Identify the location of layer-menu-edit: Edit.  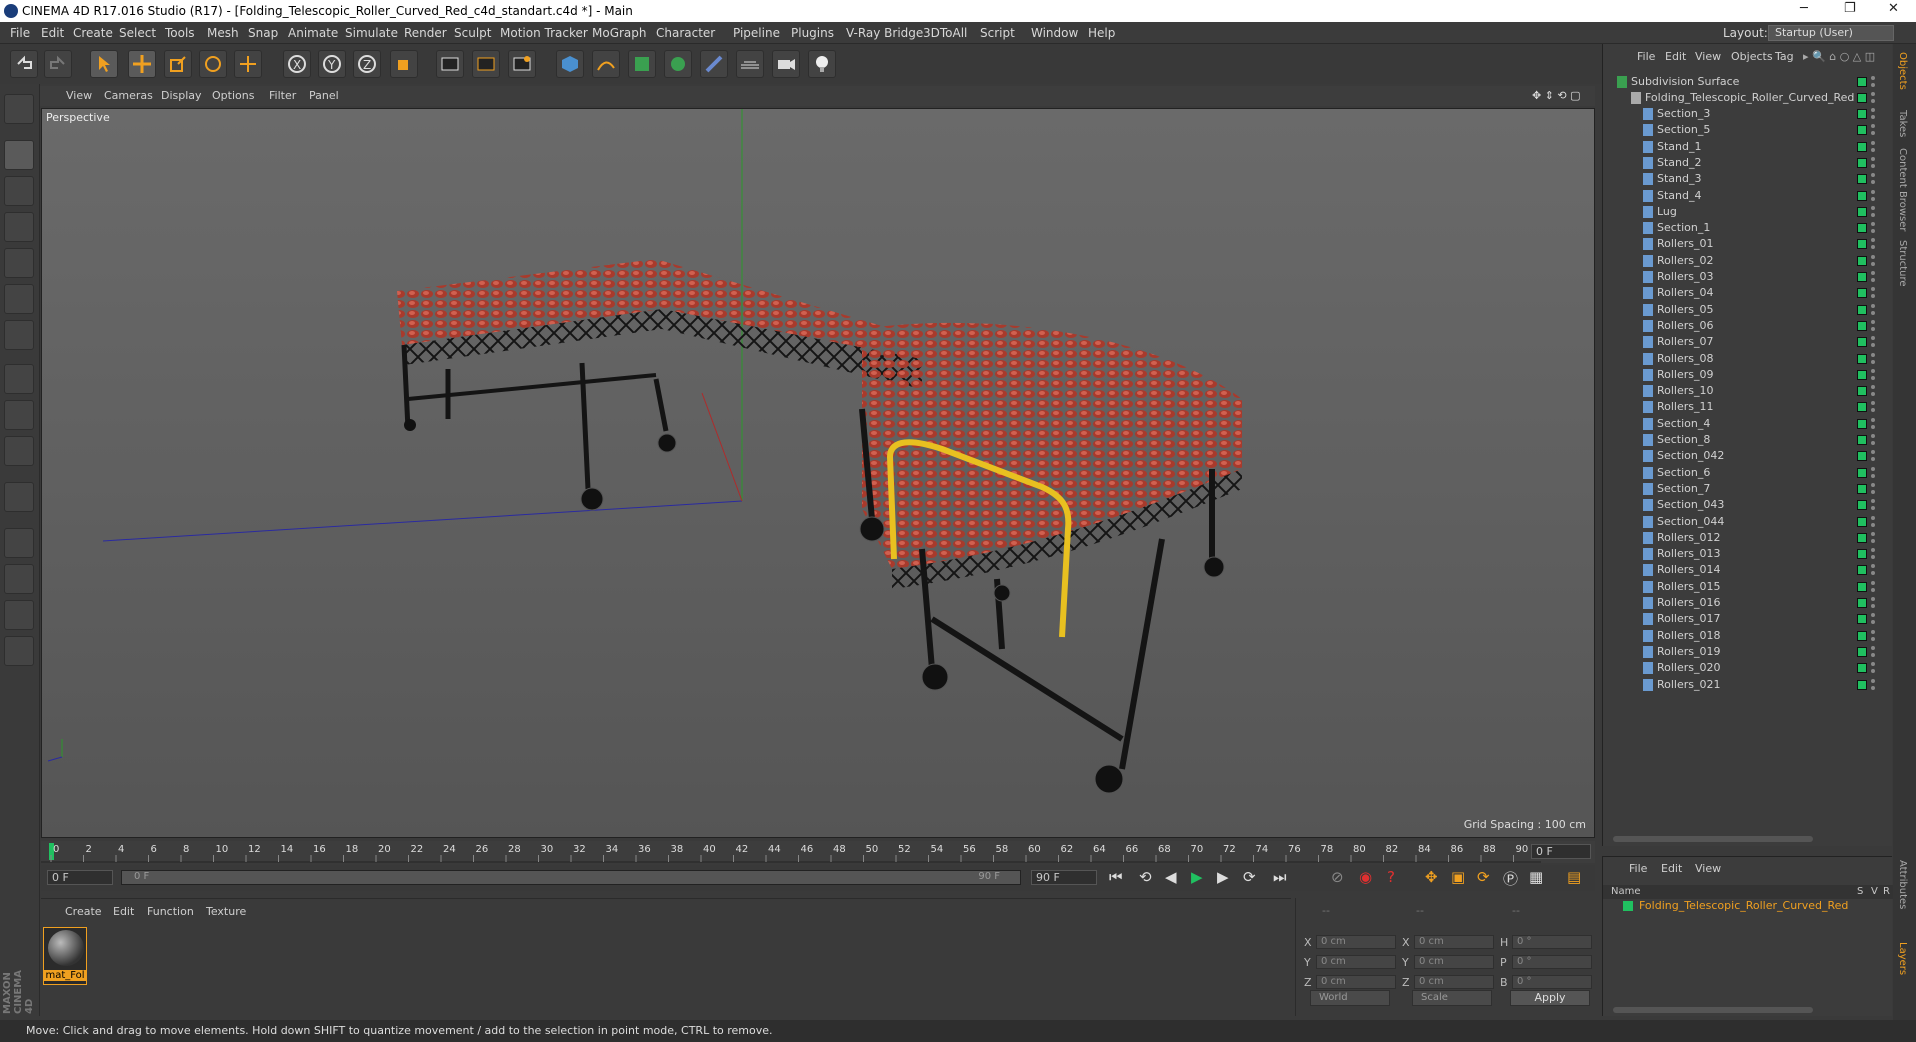
(1671, 868).